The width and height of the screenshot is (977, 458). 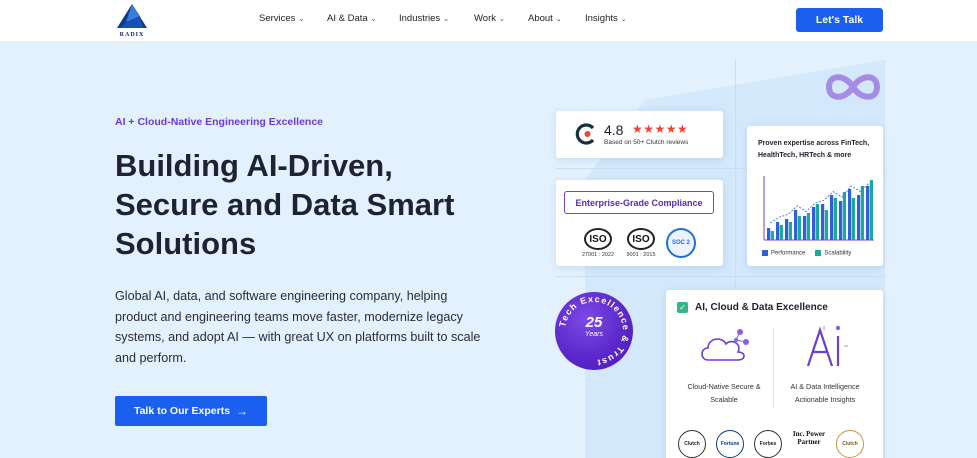 I want to click on star-rating-icon: ★★★★★, so click(x=660, y=129).